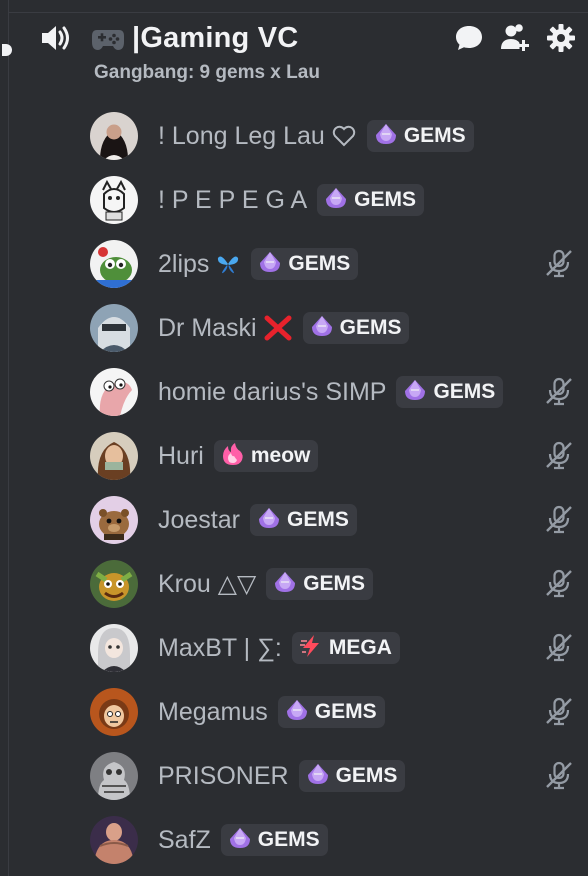  I want to click on member-name: Dr Maski, so click(207, 327).